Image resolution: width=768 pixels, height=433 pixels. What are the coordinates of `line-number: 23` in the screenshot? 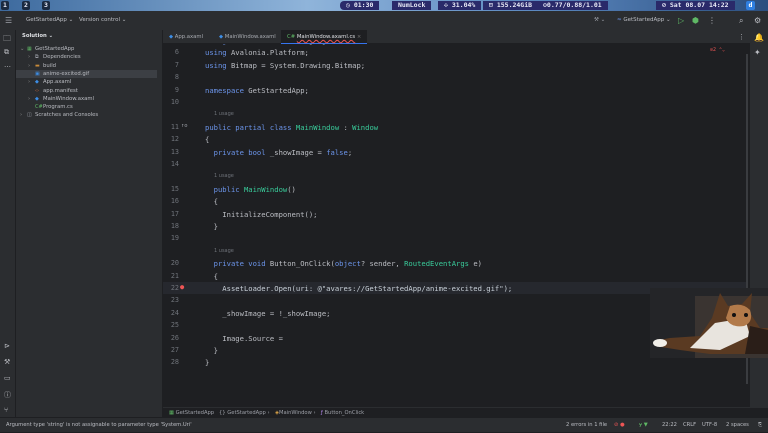 It's located at (174, 300).